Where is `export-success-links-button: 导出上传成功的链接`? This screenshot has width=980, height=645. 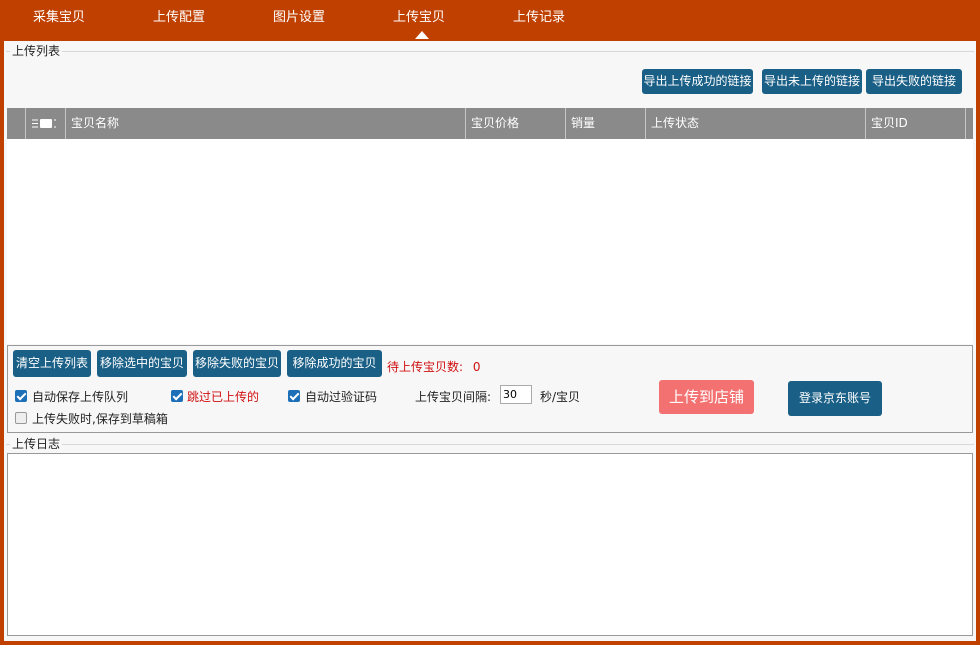
export-success-links-button: 导出上传成功的链接 is located at coordinates (697, 81).